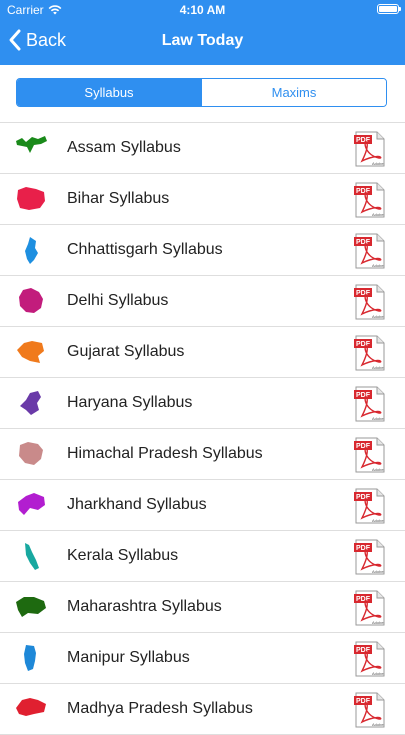 This screenshot has height=735, width=405. I want to click on list-item: Bihar Syllabus PDF Adobe, so click(202, 199).